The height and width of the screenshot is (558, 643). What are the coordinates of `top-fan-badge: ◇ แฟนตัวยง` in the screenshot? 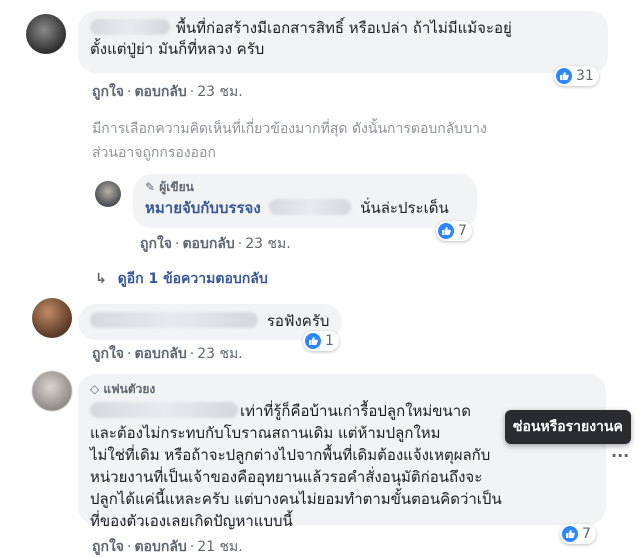 It's located at (123, 389).